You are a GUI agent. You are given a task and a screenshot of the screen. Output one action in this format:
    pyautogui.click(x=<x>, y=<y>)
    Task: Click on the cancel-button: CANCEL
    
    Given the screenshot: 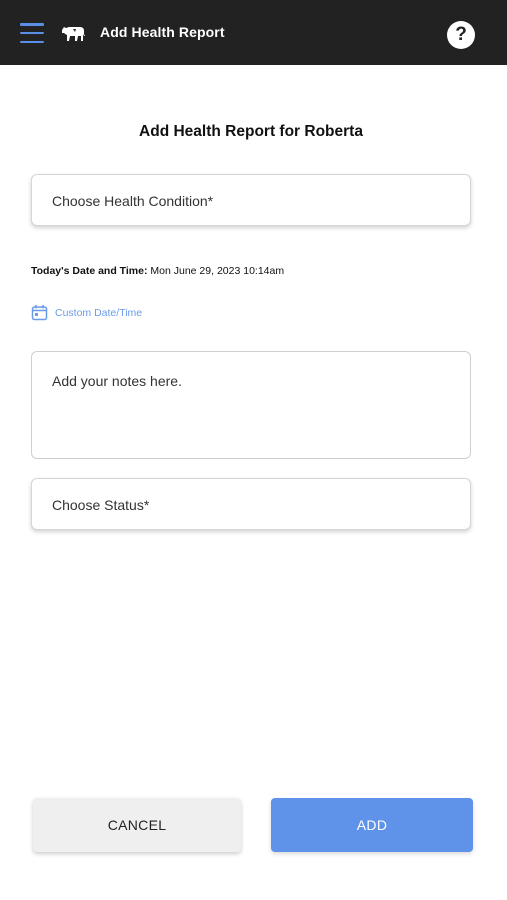 What is the action you would take?
    pyautogui.click(x=137, y=825)
    